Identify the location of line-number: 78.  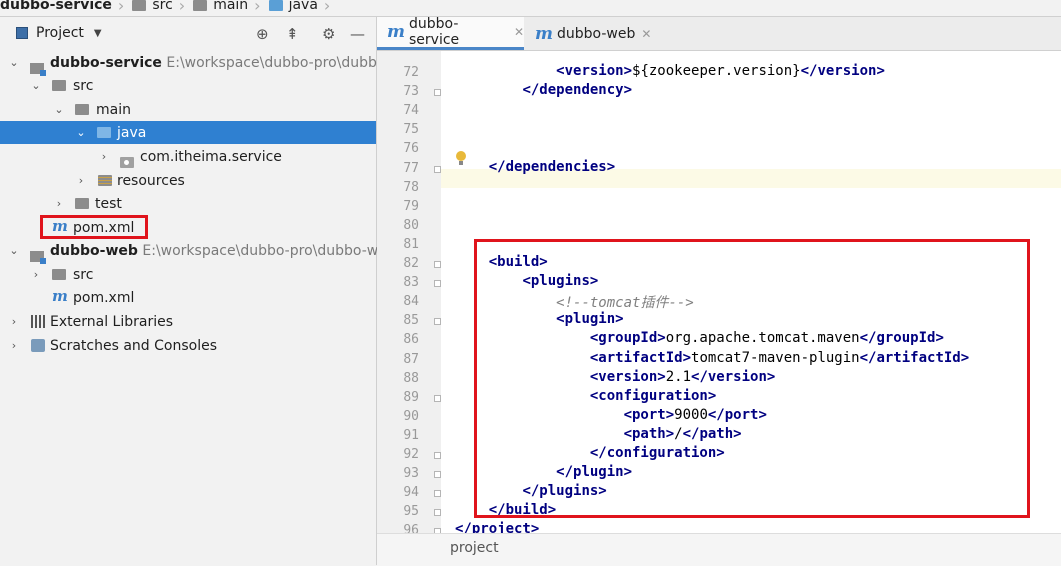
(411, 187).